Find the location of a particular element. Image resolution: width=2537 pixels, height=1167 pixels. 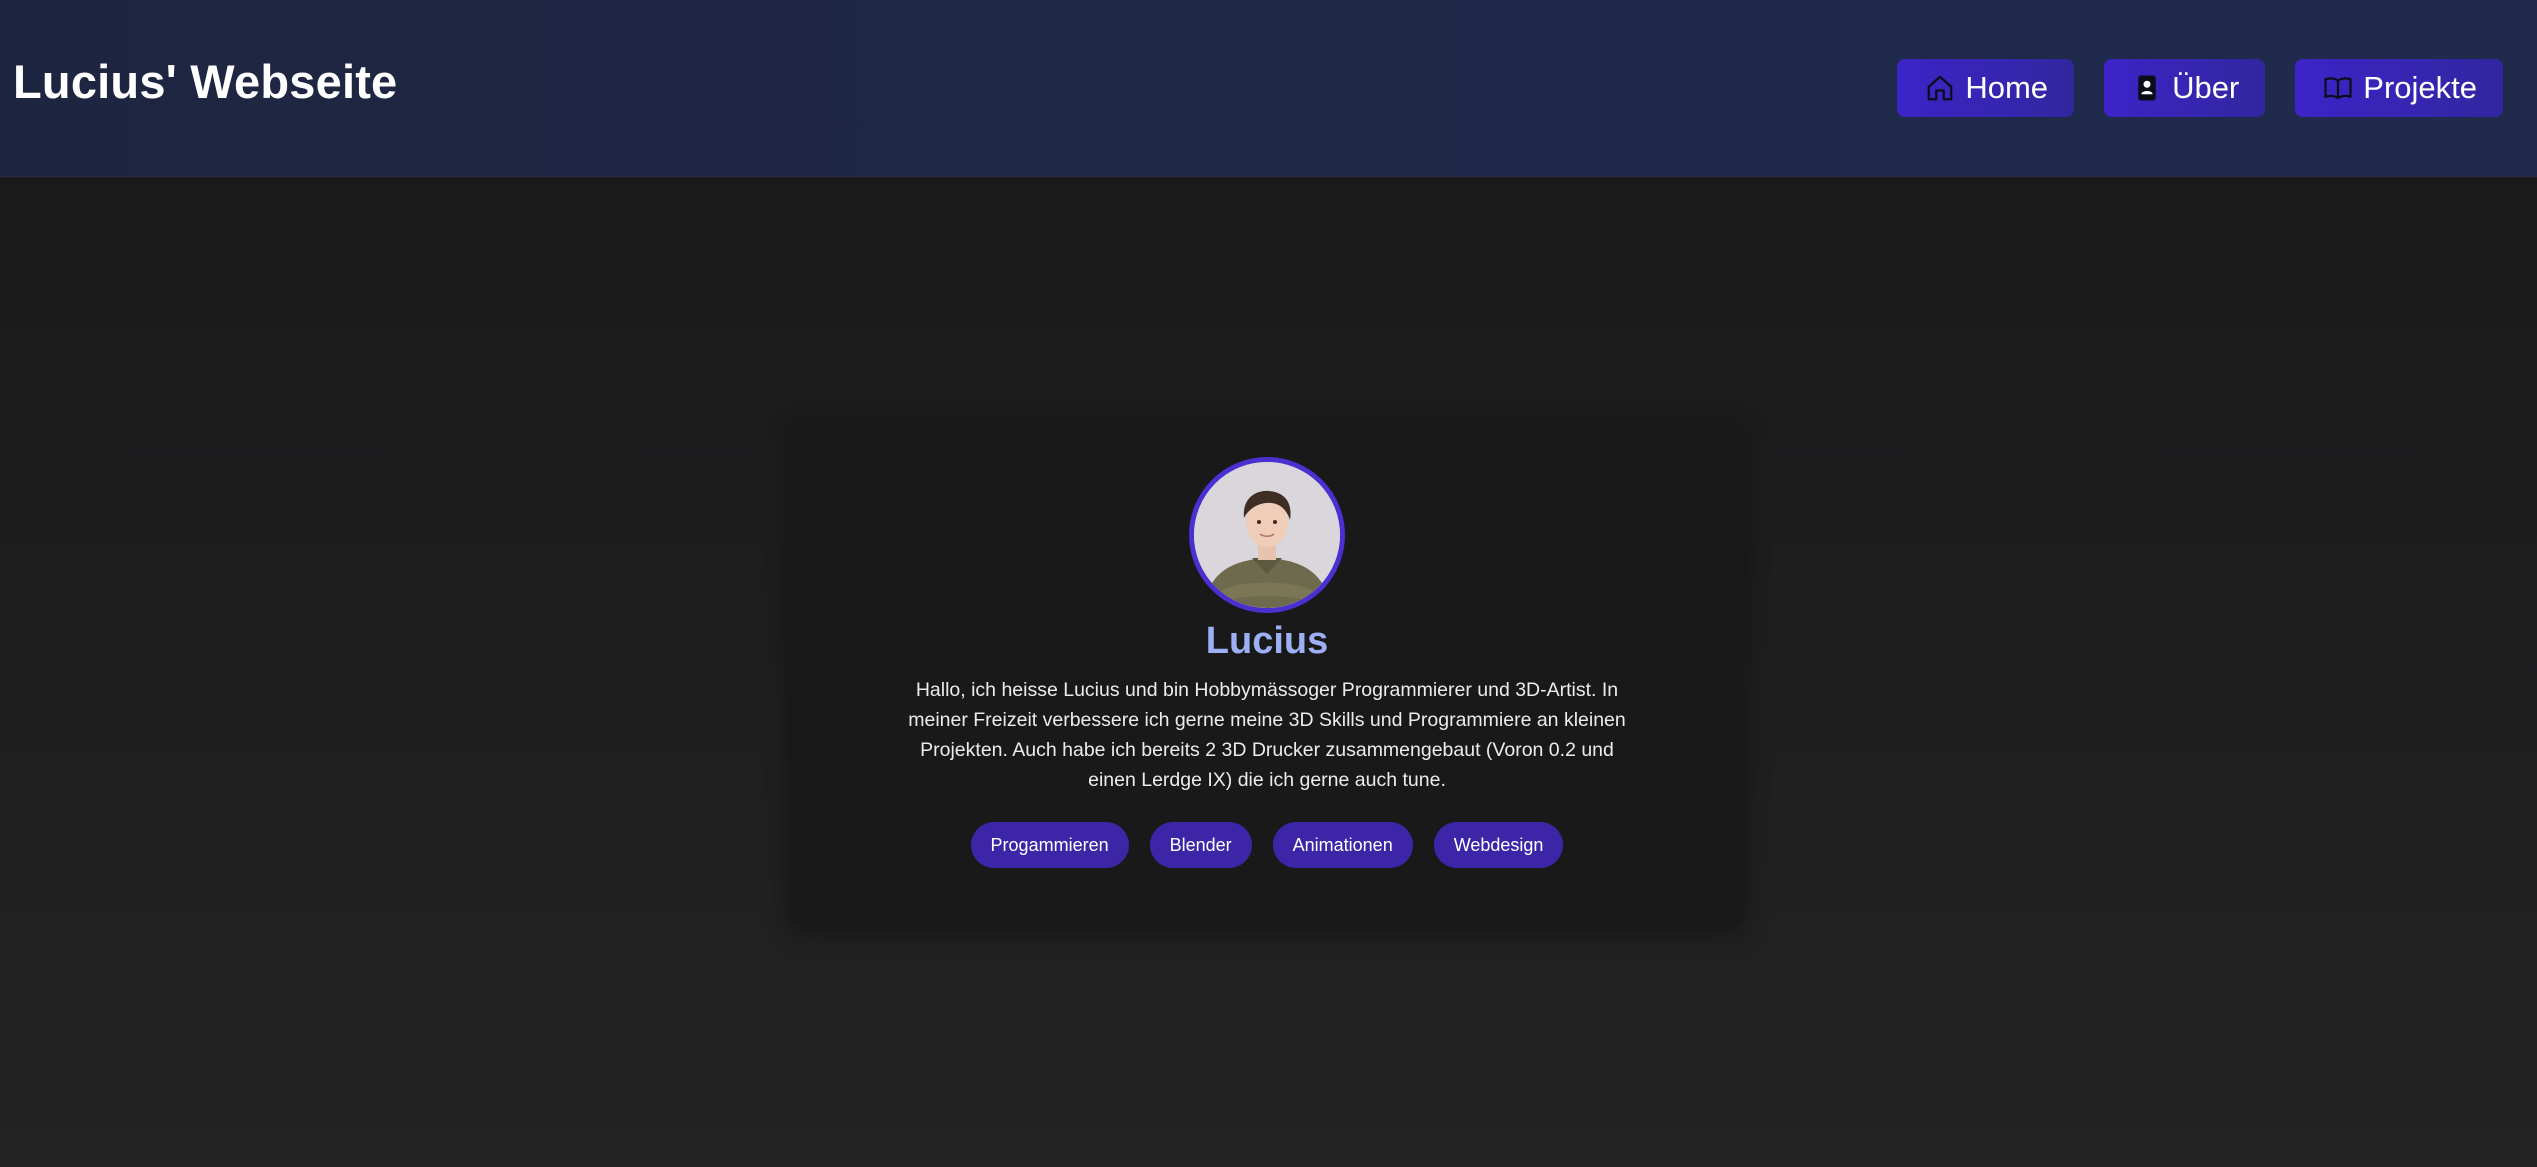

nav-about-button: Über is located at coordinates (2185, 88).